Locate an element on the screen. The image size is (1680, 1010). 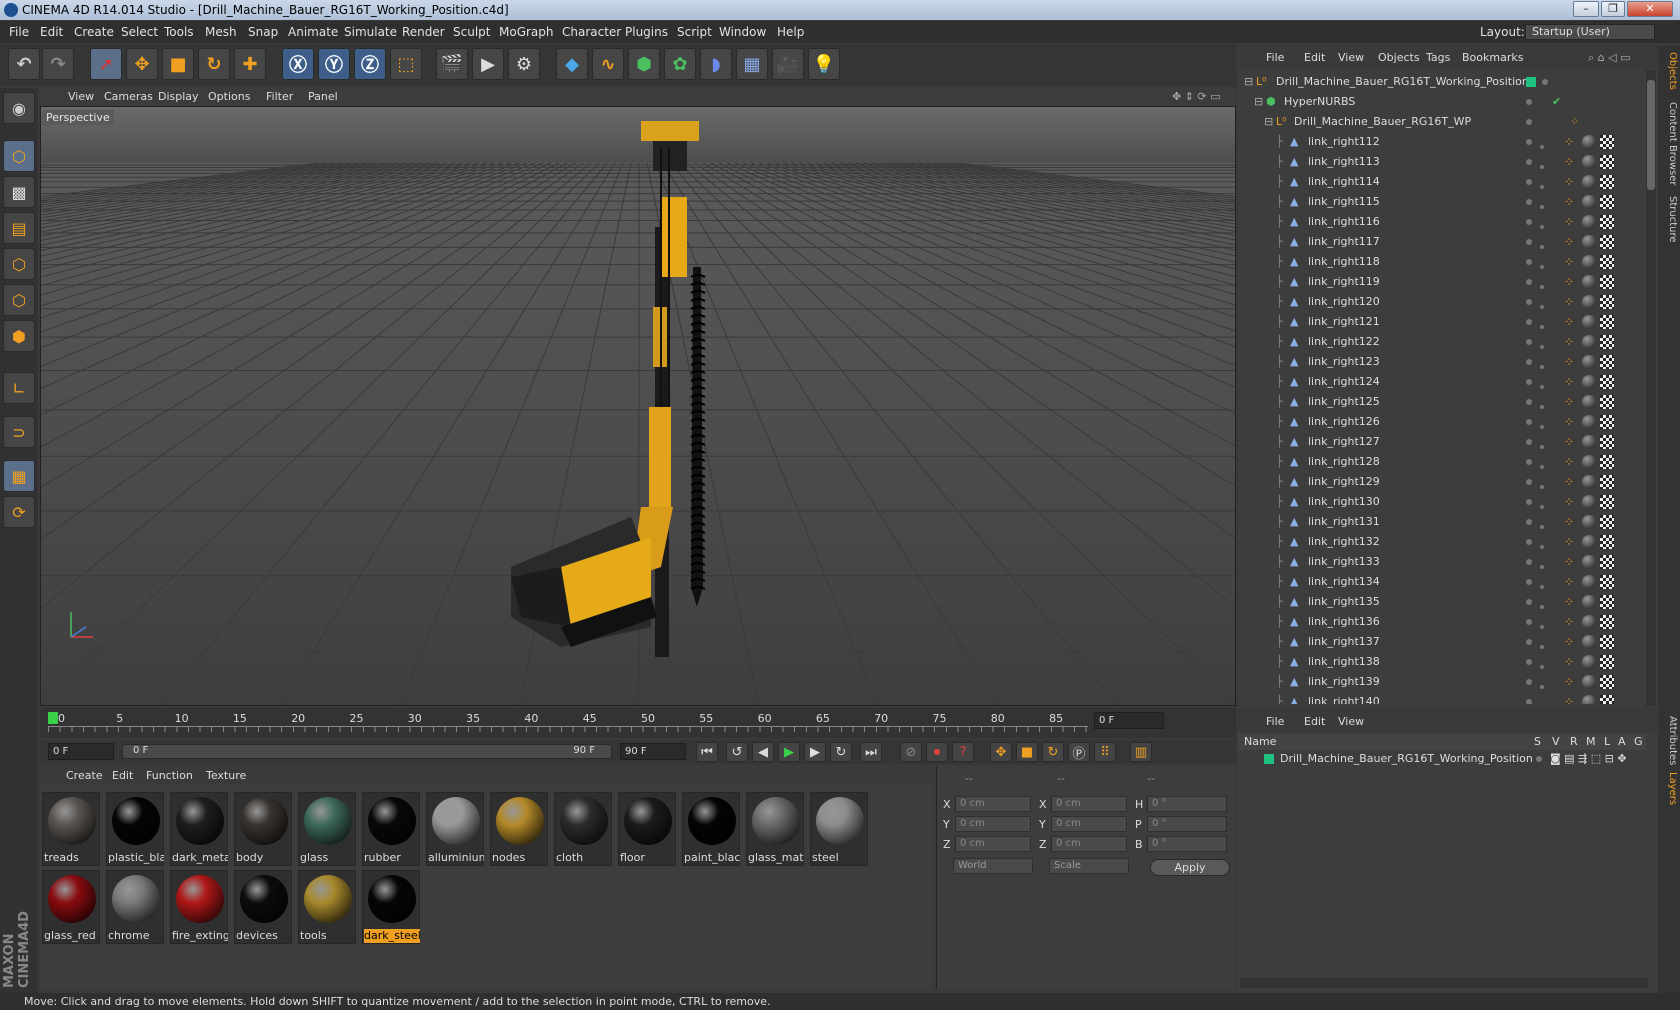
light-icon: 💡 is located at coordinates (824, 64).